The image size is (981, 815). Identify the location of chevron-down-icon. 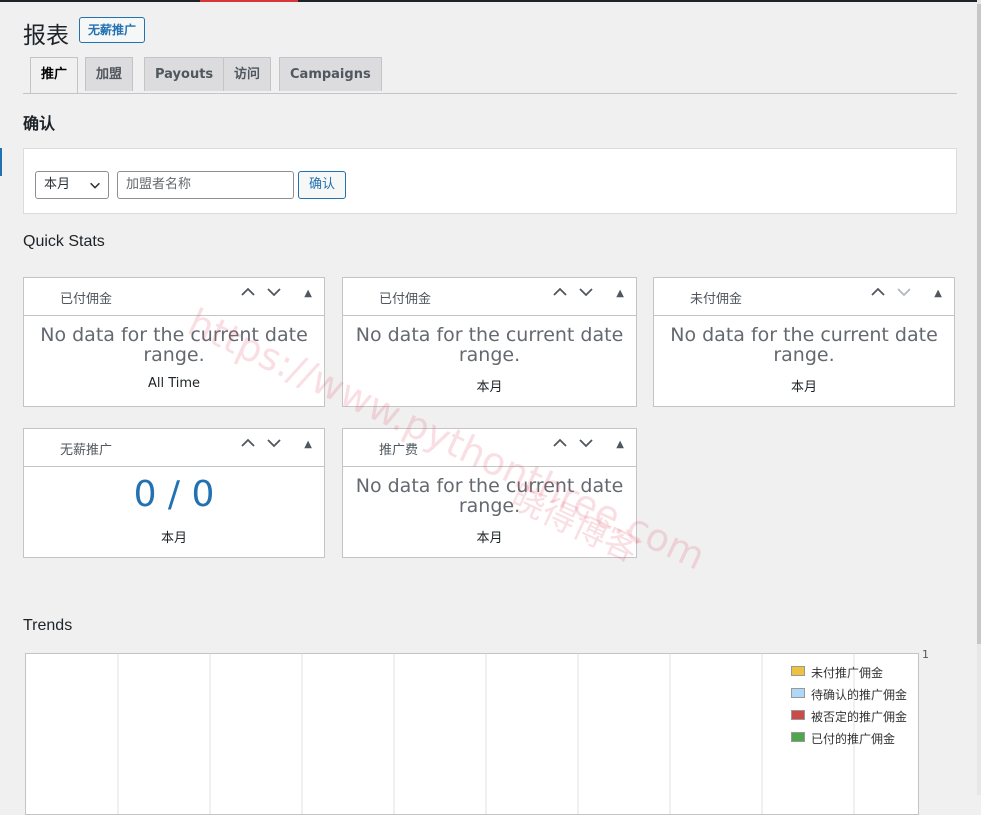
(95, 182).